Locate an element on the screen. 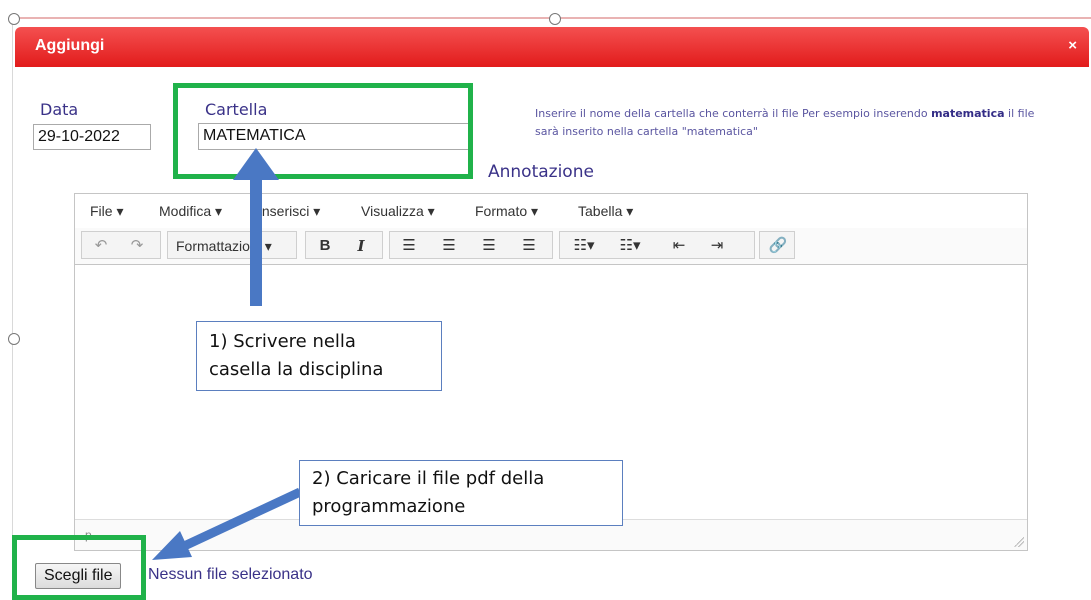 This screenshot has width=1091, height=600. text-style-group: B I is located at coordinates (344, 245).